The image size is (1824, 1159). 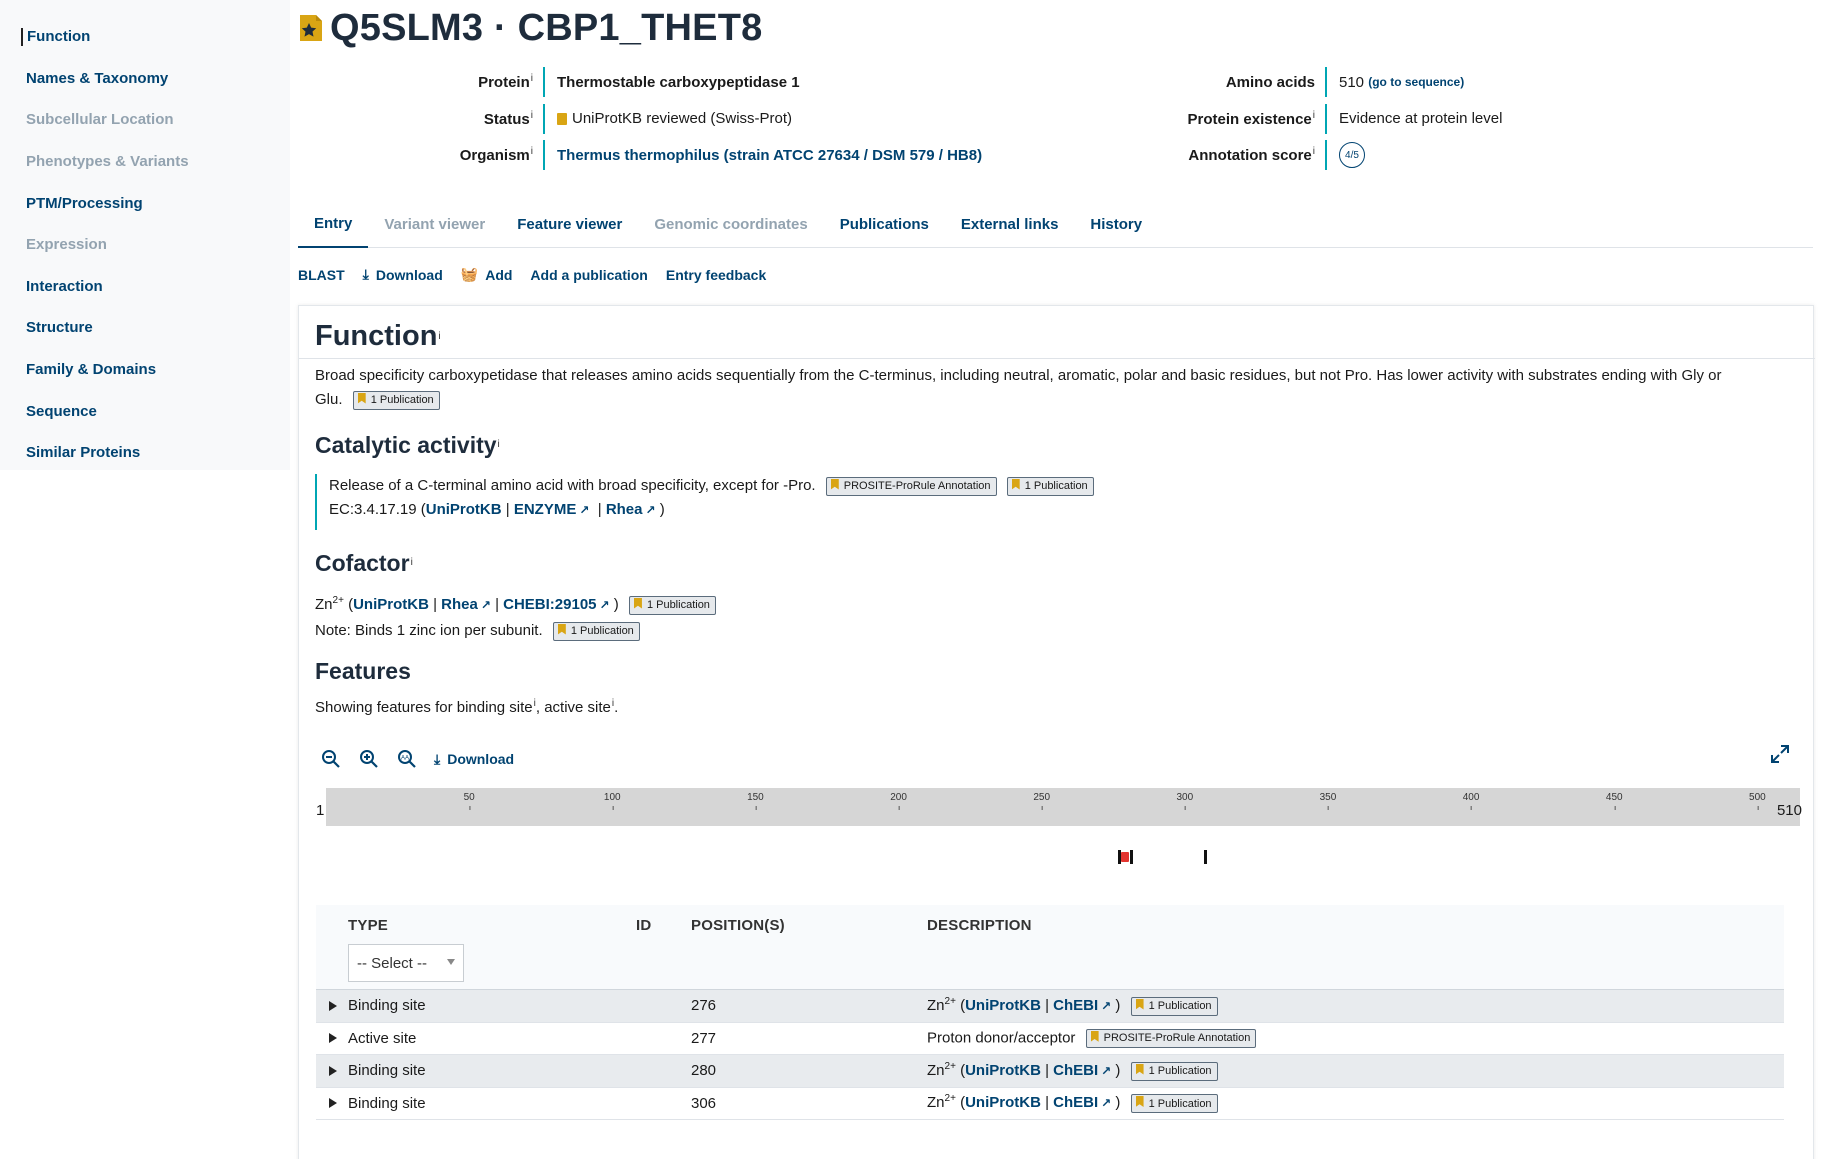 What do you see at coordinates (1757, 801) in the screenshot?
I see `ruler-tick: 500` at bounding box center [1757, 801].